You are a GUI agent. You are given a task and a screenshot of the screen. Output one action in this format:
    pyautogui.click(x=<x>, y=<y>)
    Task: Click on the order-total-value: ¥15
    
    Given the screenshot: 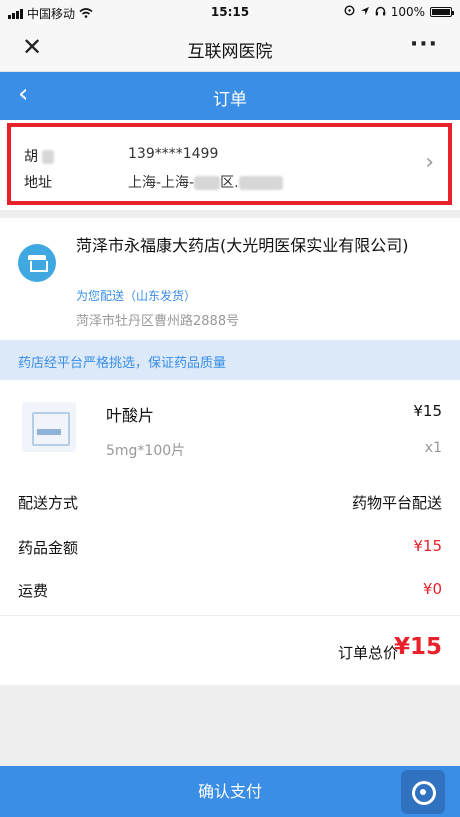 What is the action you would take?
    pyautogui.click(x=417, y=647)
    